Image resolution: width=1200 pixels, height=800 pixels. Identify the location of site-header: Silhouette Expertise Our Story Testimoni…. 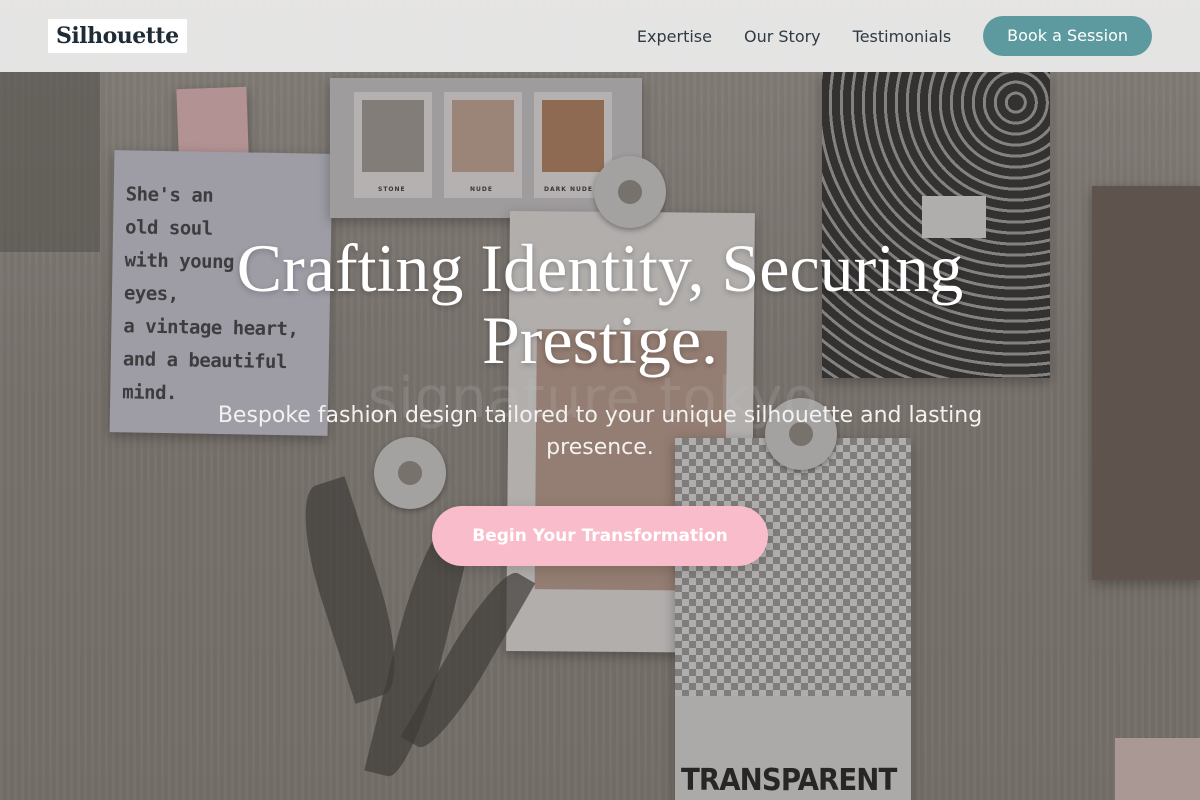
(600, 36).